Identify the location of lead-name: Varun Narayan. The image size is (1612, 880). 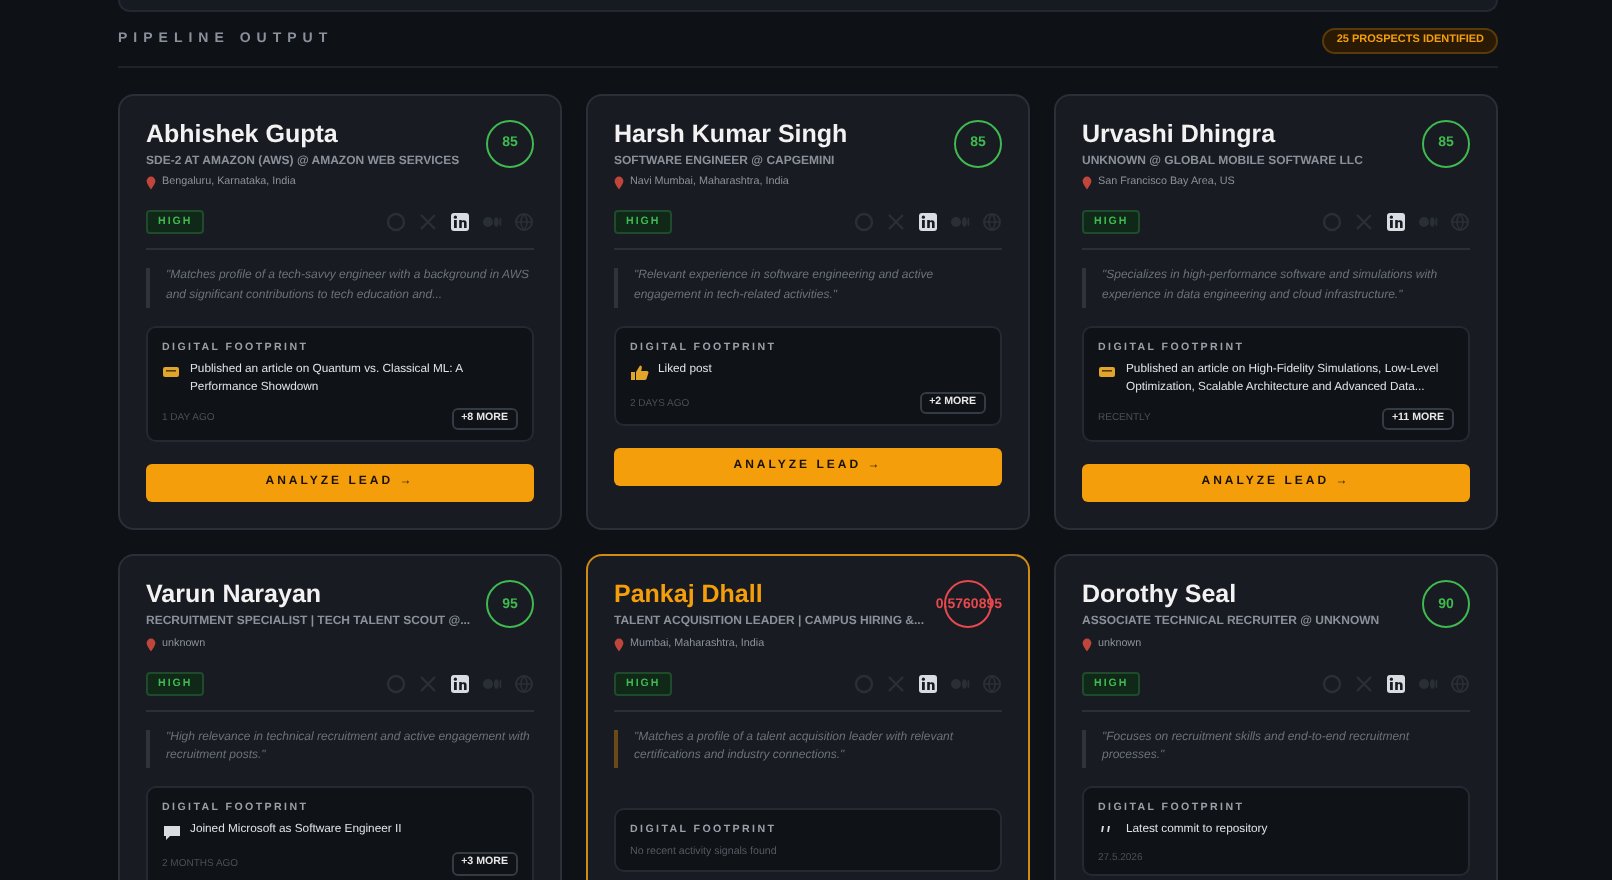
(235, 594).